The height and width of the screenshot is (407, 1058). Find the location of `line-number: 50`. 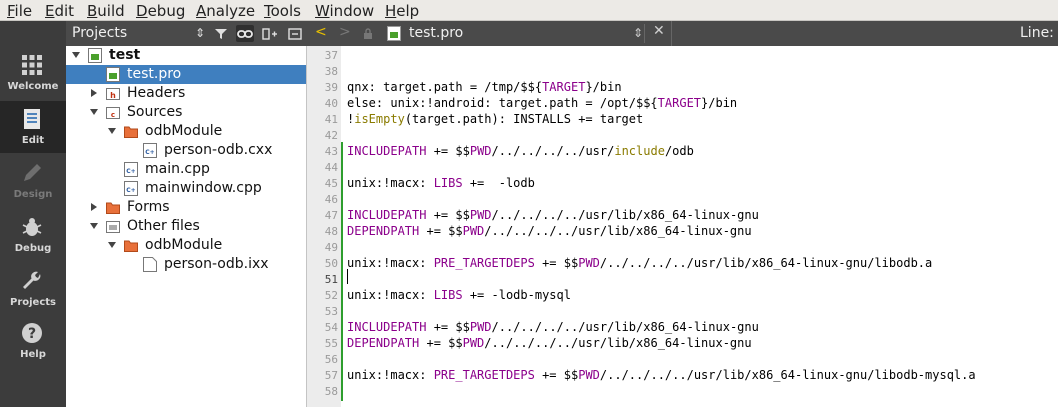

line-number: 50 is located at coordinates (331, 263).